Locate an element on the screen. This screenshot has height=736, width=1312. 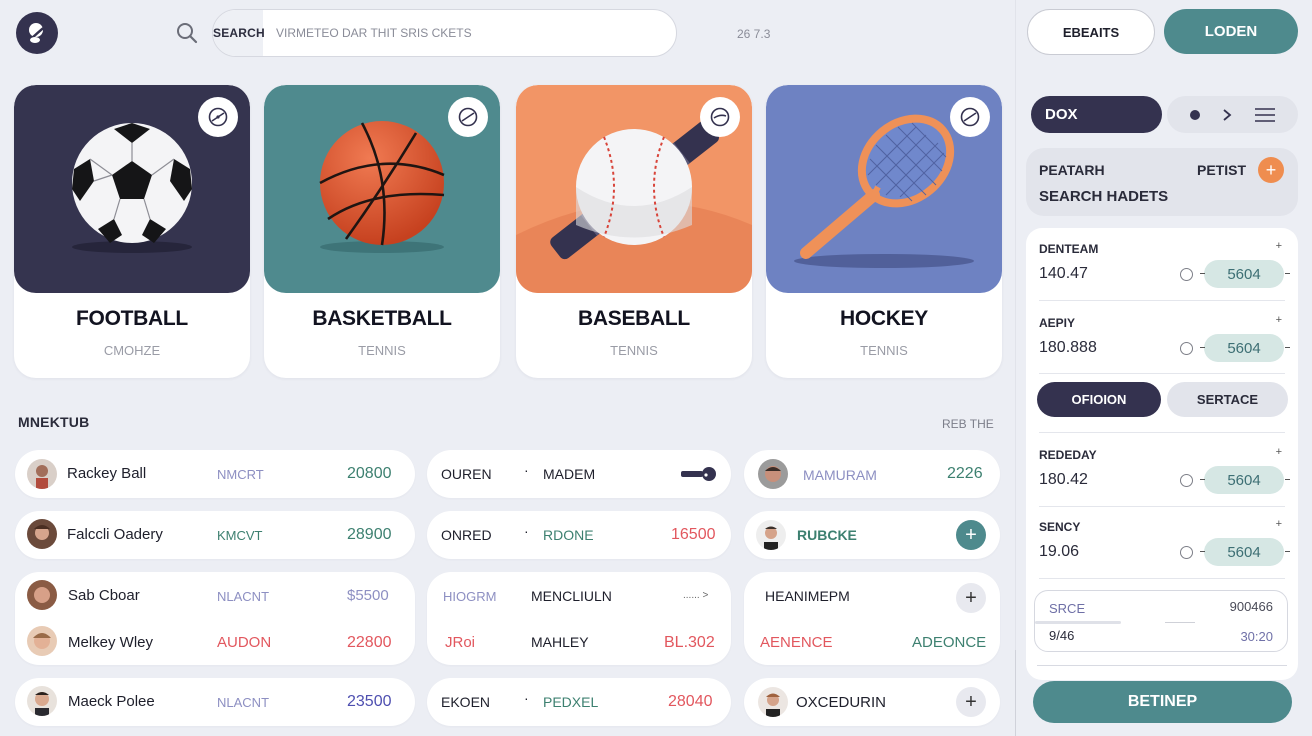
logo-icon is located at coordinates (37, 33).